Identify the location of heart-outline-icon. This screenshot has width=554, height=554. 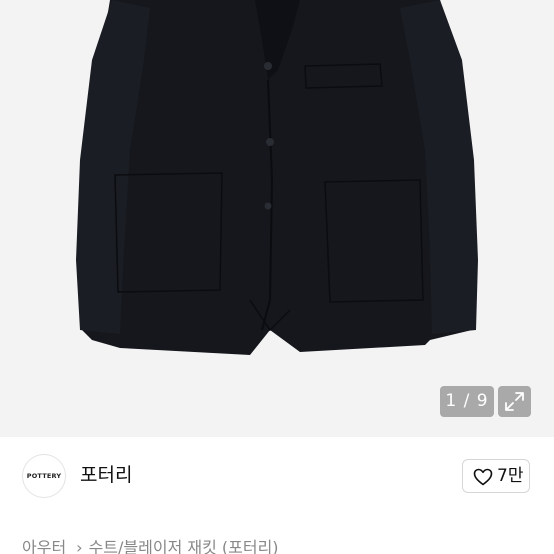
(483, 477).